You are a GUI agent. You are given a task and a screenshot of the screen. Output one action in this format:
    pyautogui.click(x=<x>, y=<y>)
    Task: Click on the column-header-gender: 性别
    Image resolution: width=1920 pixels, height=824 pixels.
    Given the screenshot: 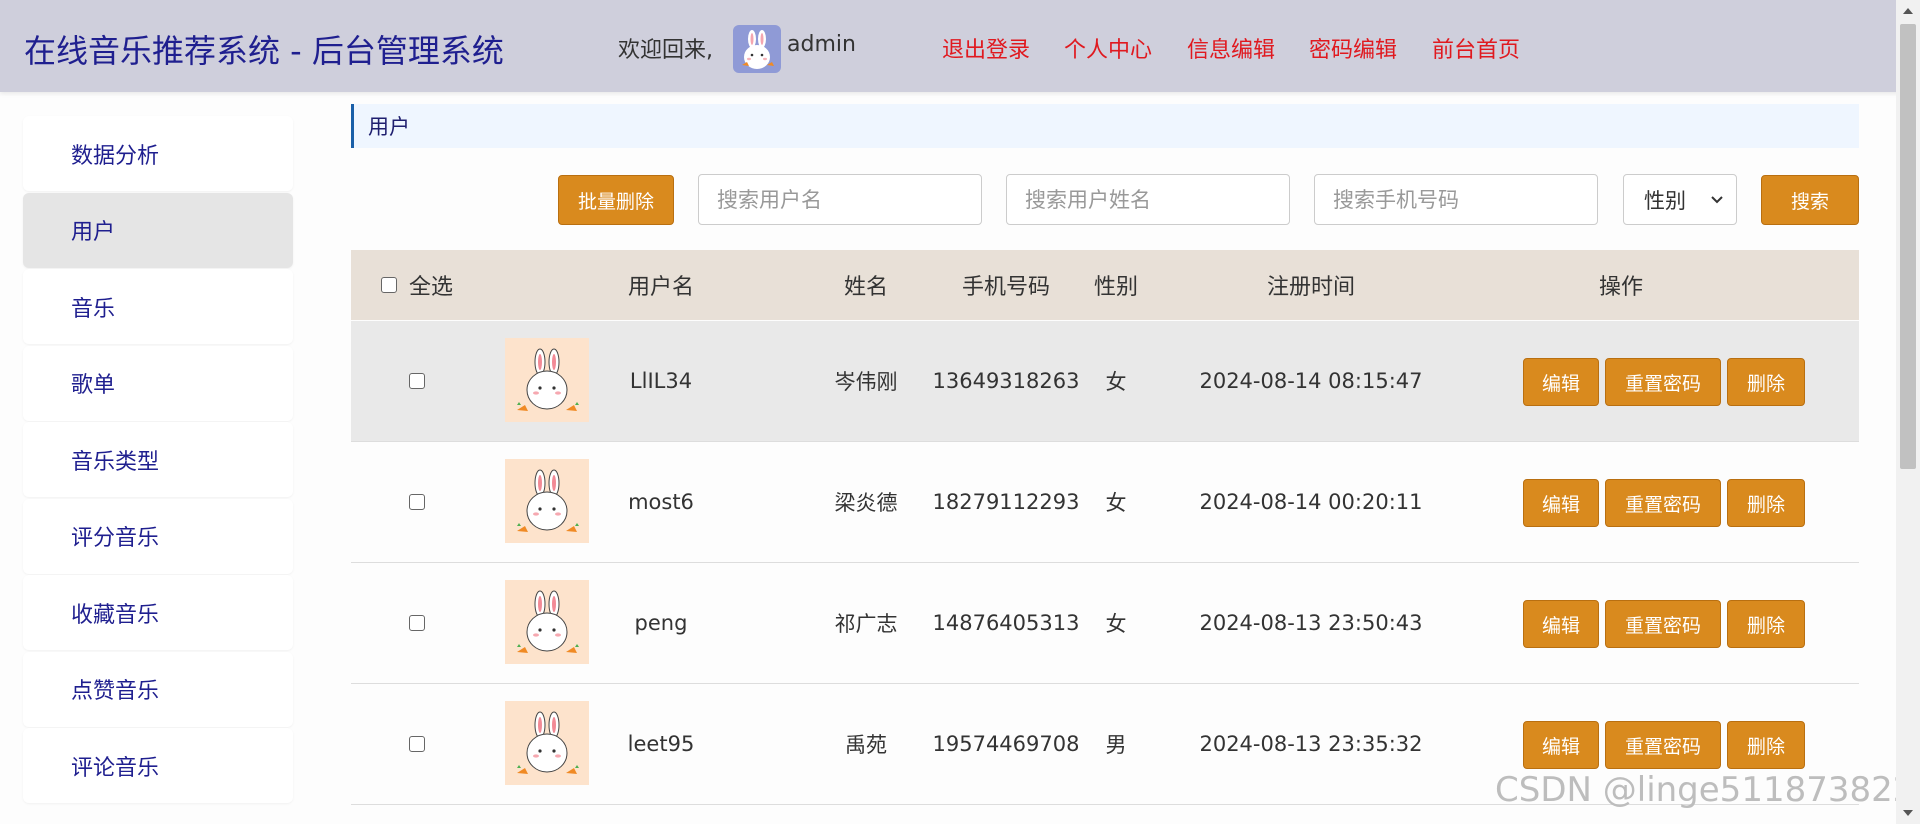 What is the action you would take?
    pyautogui.click(x=1115, y=287)
    